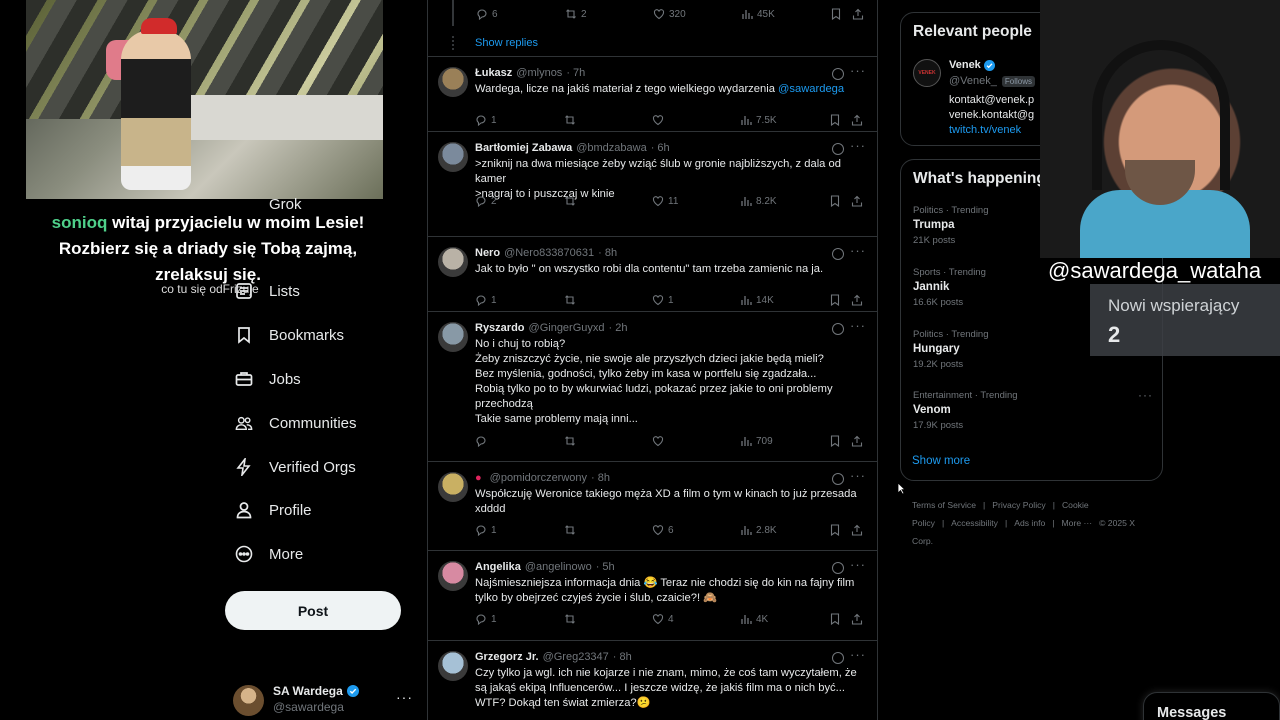 This screenshot has height=720, width=1280. I want to click on author-handle: @bmdzabawa, so click(611, 148).